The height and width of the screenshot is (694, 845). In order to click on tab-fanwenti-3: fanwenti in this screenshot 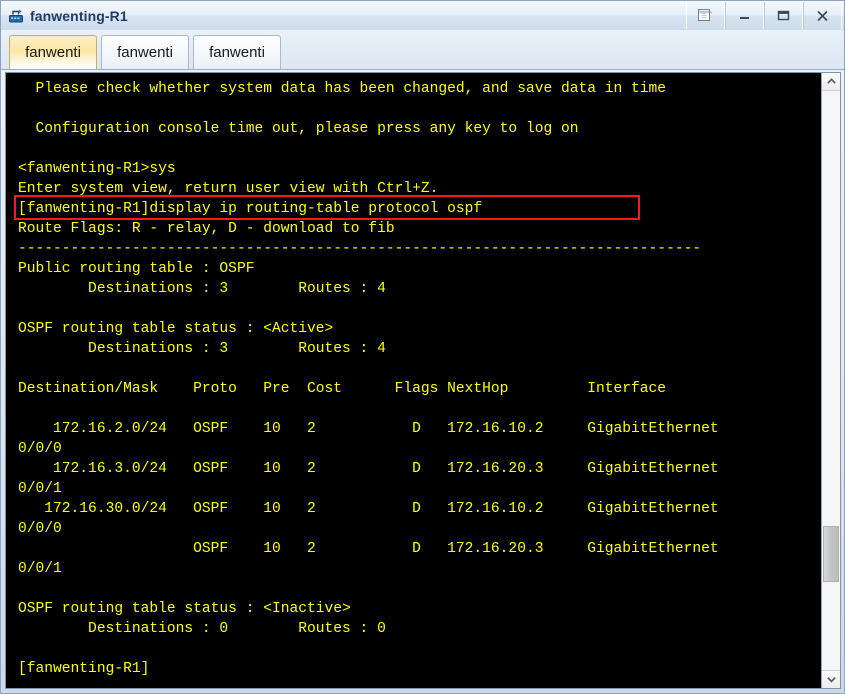, I will do `click(237, 52)`.